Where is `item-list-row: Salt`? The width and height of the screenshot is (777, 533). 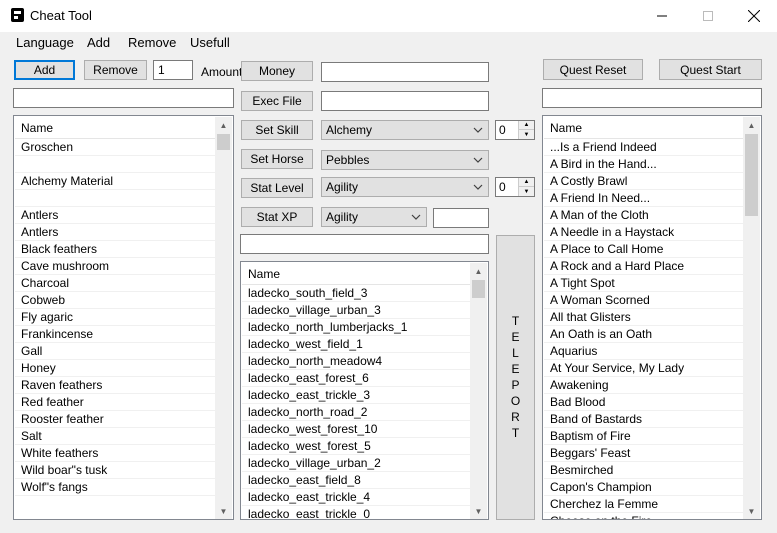 item-list-row: Salt is located at coordinates (115, 436).